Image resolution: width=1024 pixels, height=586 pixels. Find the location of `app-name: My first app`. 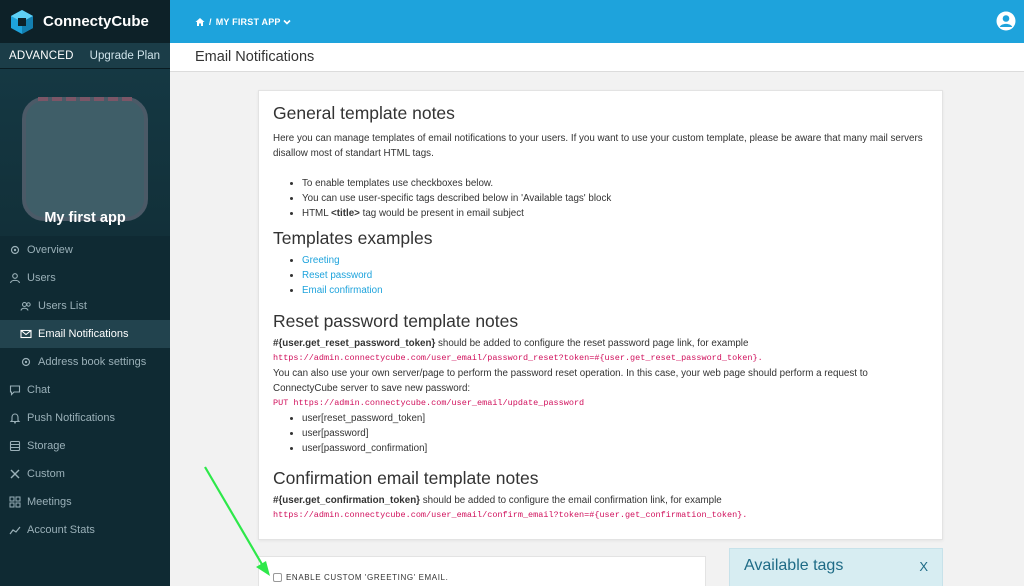

app-name: My first app is located at coordinates (85, 218).